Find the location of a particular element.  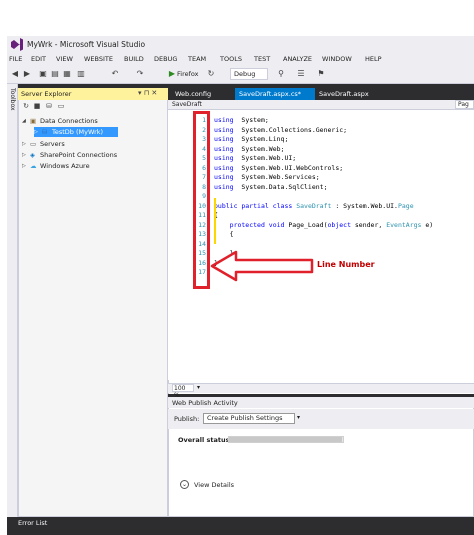

code-line: using System; is located at coordinates (241, 120).